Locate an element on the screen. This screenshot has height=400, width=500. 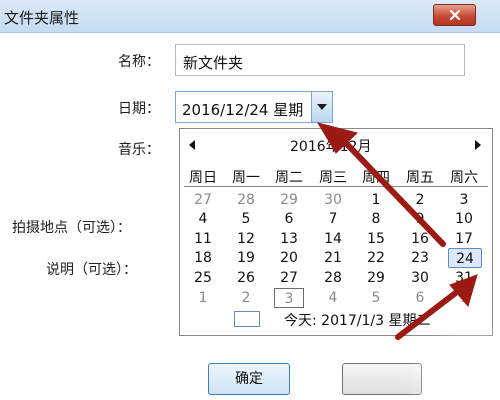
weekday-label: 周六 is located at coordinates (464, 178).